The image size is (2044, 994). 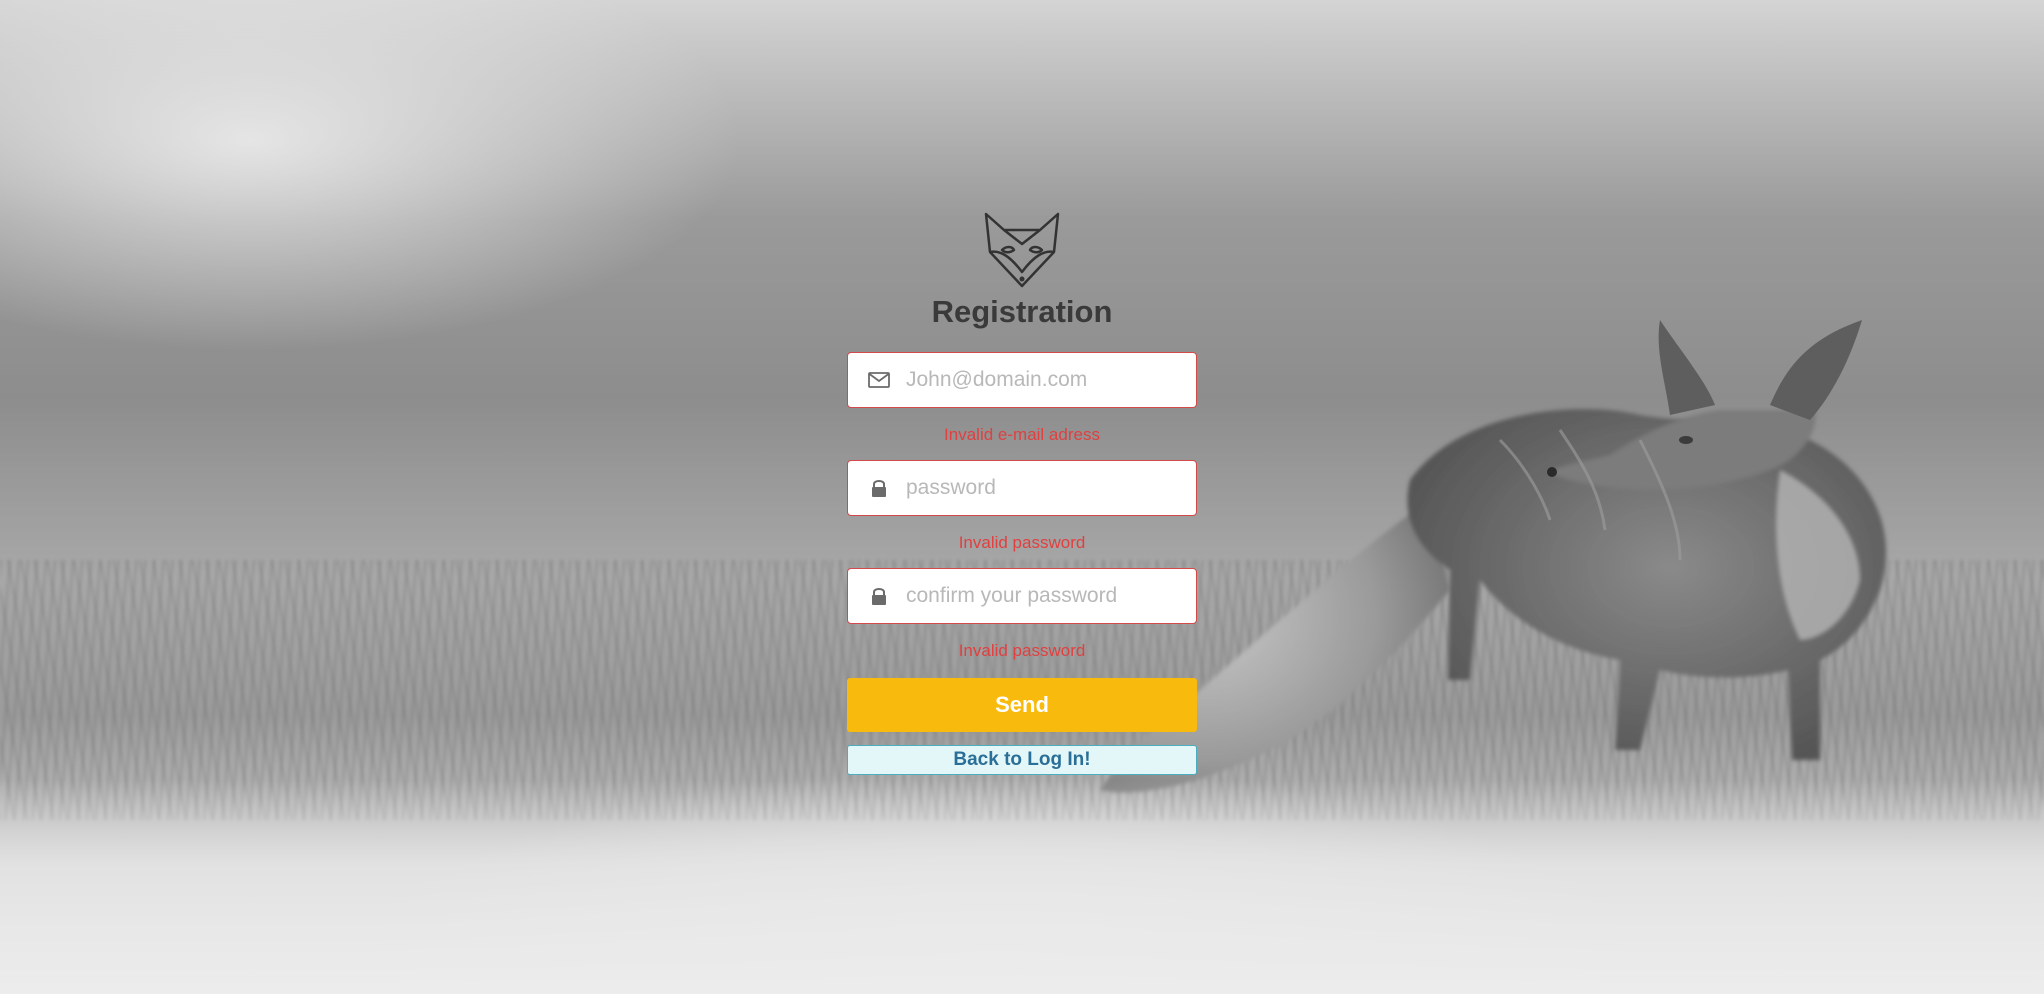 What do you see at coordinates (1022, 250) in the screenshot?
I see `fox-logo-icon` at bounding box center [1022, 250].